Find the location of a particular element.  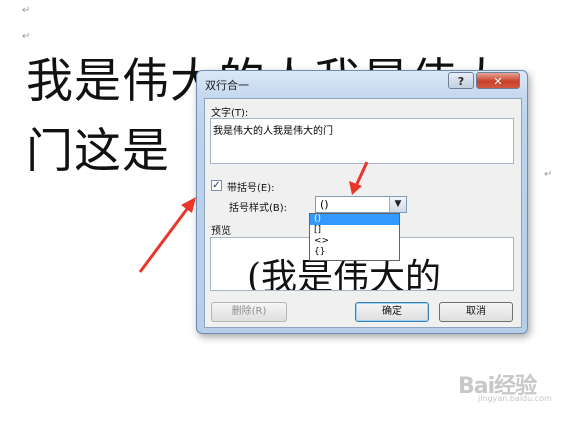

bracket-option: () is located at coordinates (354, 219).